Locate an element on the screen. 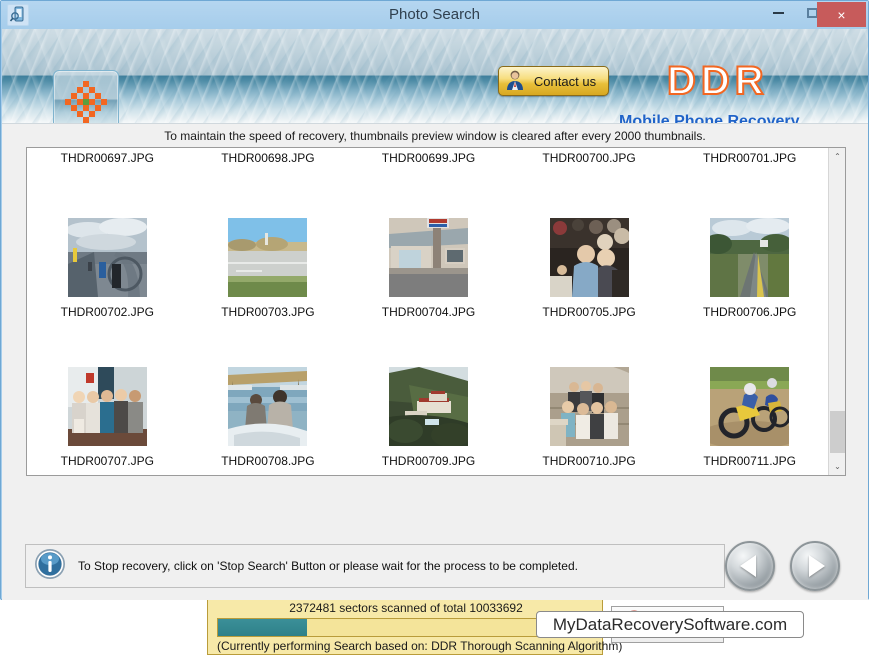 This screenshot has height=655, width=869. thumbnail-item: THDR00705.JPG is located at coordinates (589, 244).